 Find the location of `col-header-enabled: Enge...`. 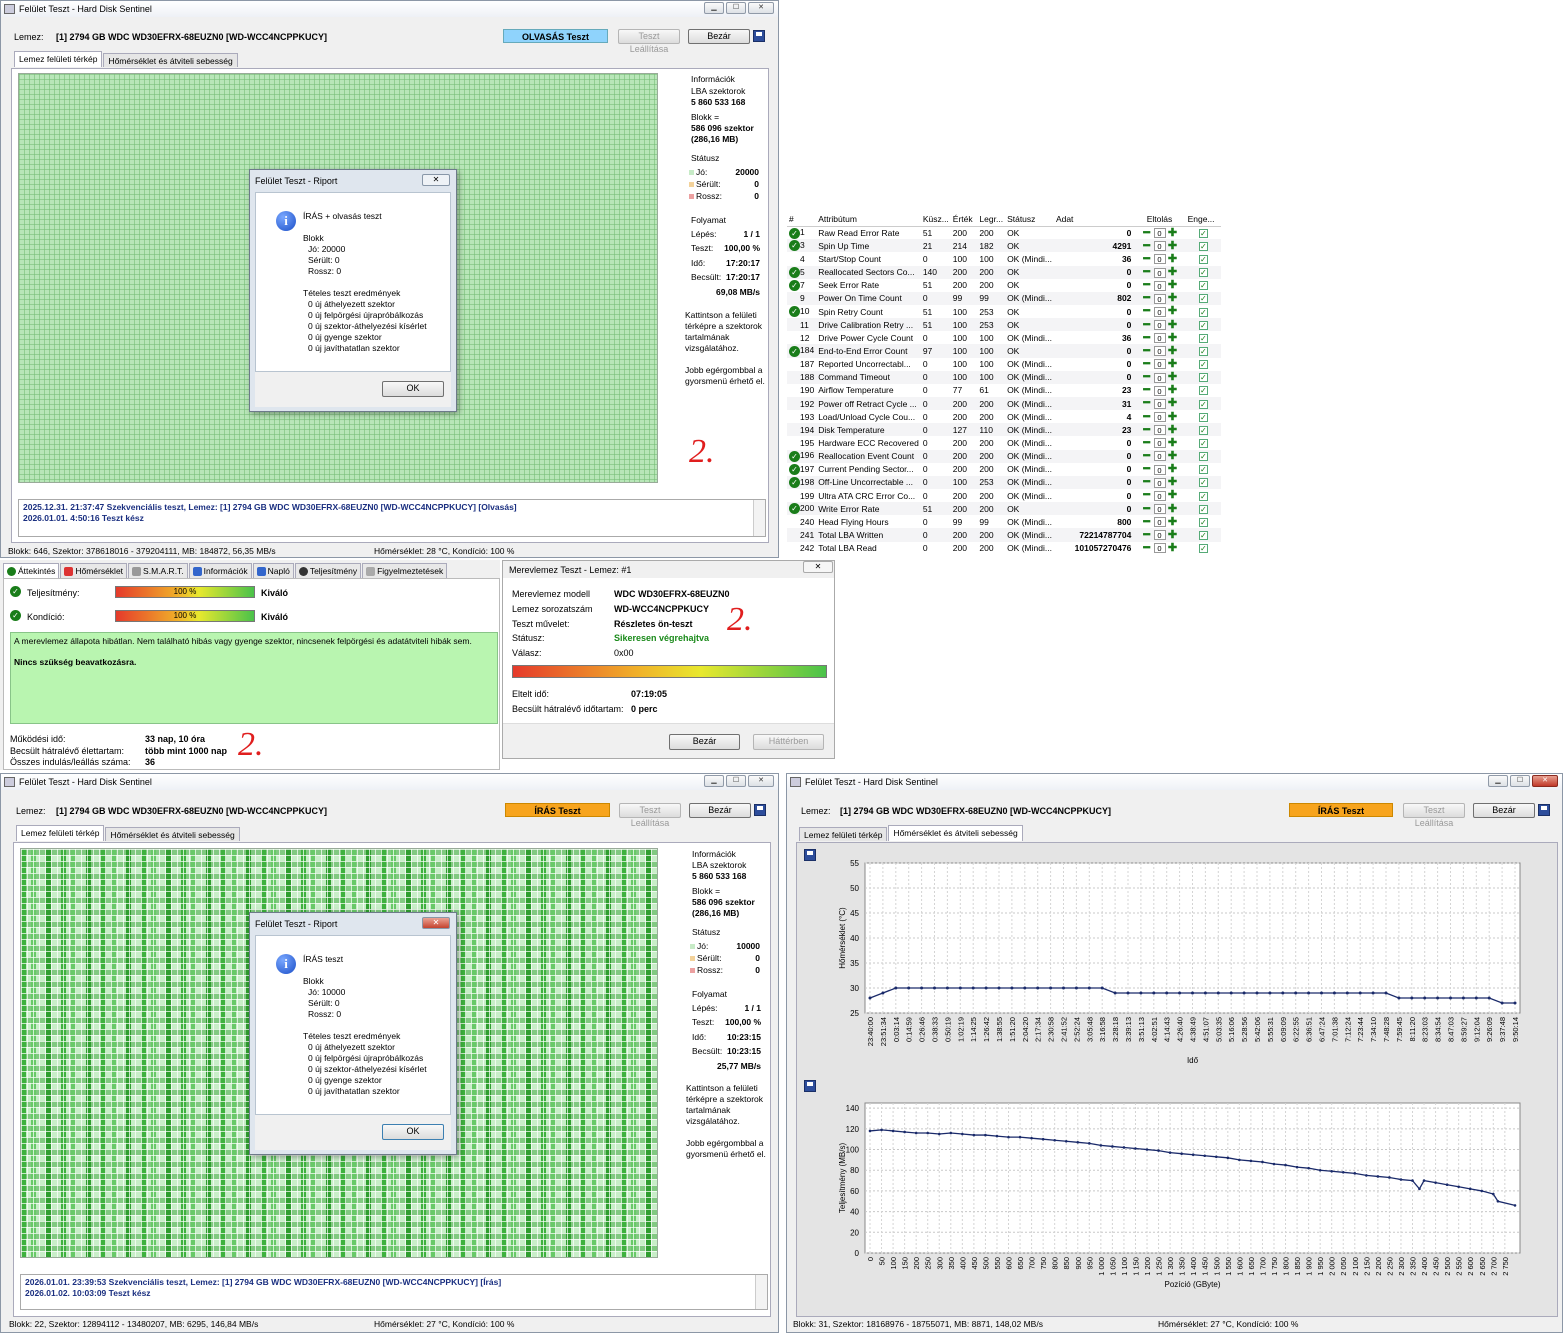

col-header-enabled: Enge... is located at coordinates (1203, 219).